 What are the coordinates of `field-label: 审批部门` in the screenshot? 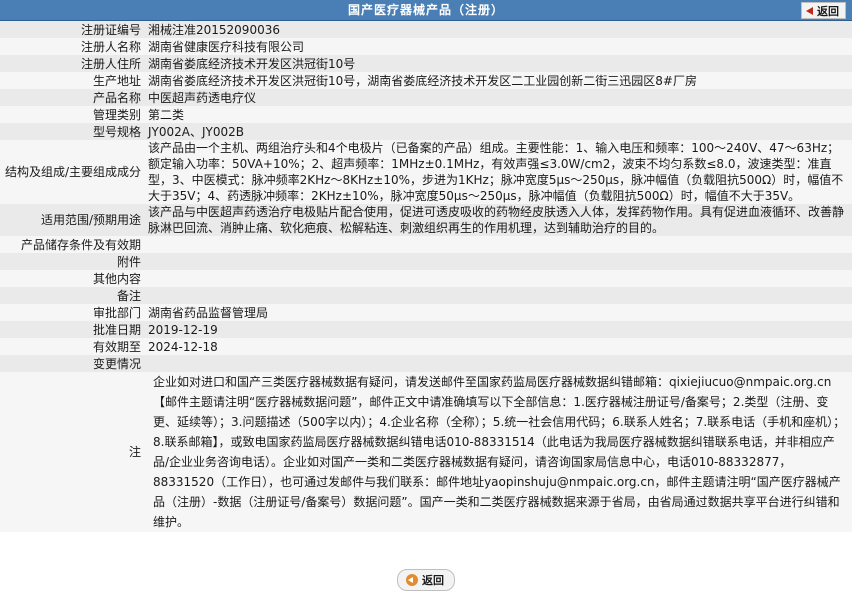 It's located at (72, 312).